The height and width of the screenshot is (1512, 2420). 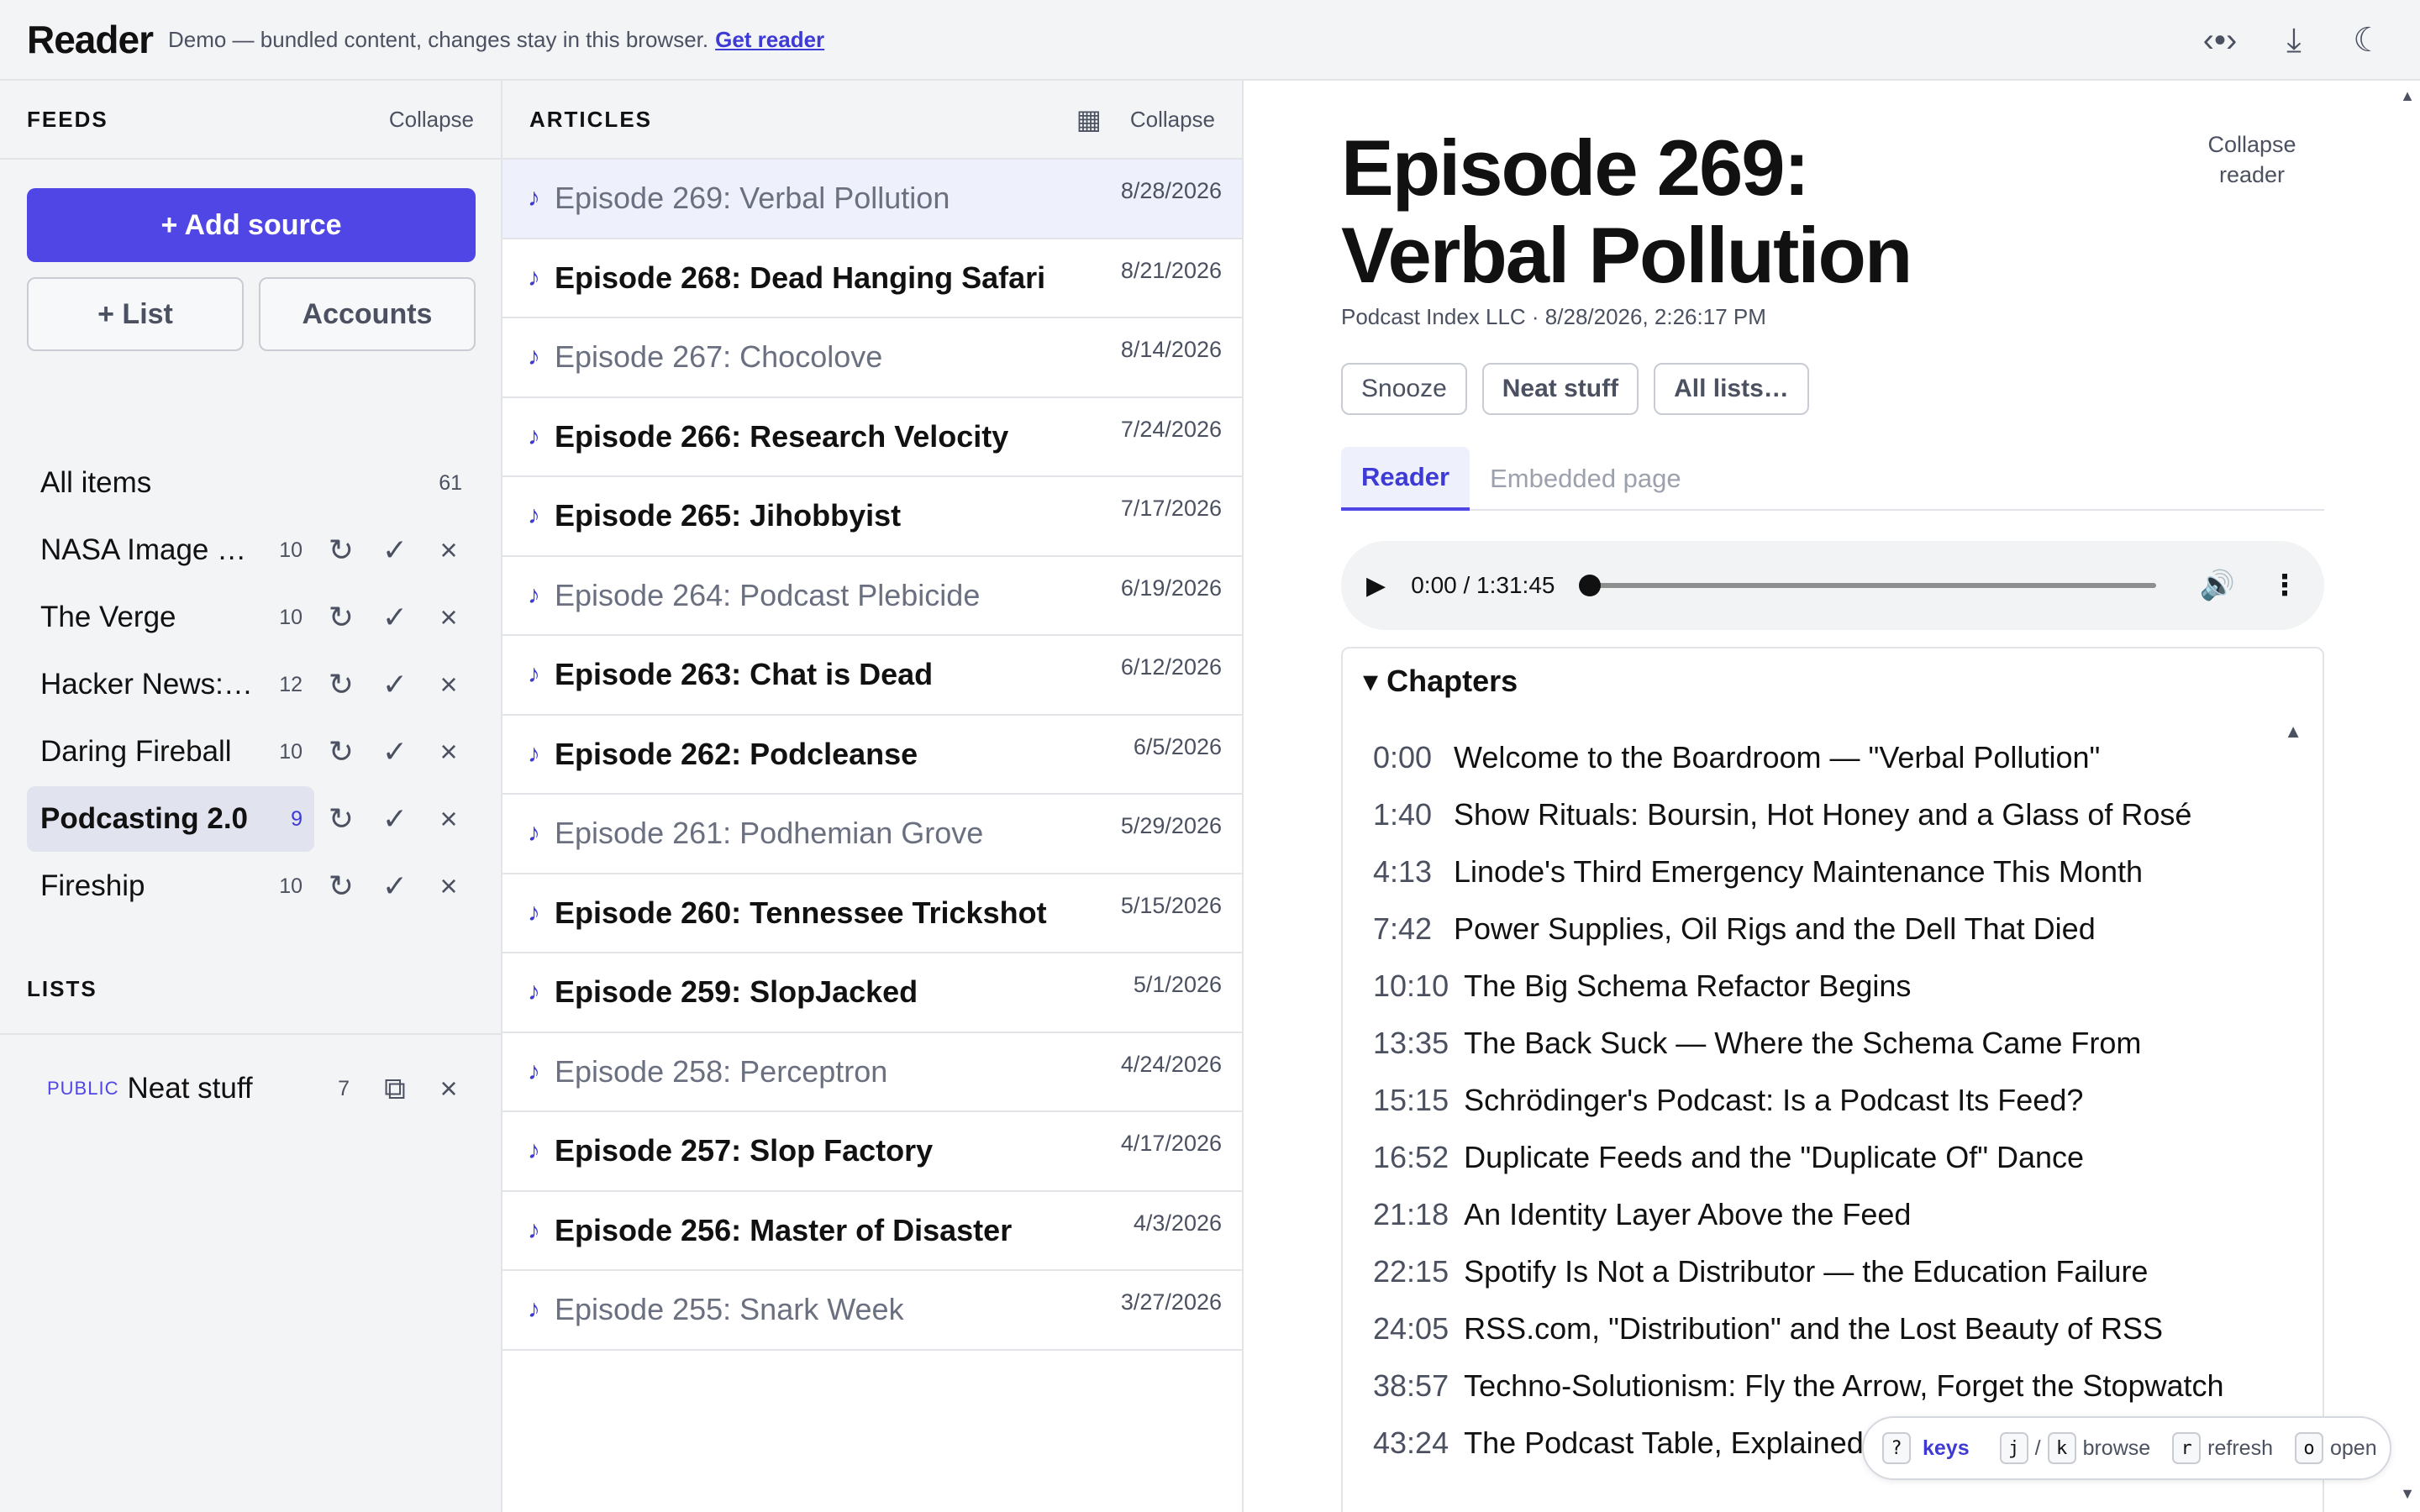 I want to click on get-reader-link: Get reader, so click(x=769, y=40).